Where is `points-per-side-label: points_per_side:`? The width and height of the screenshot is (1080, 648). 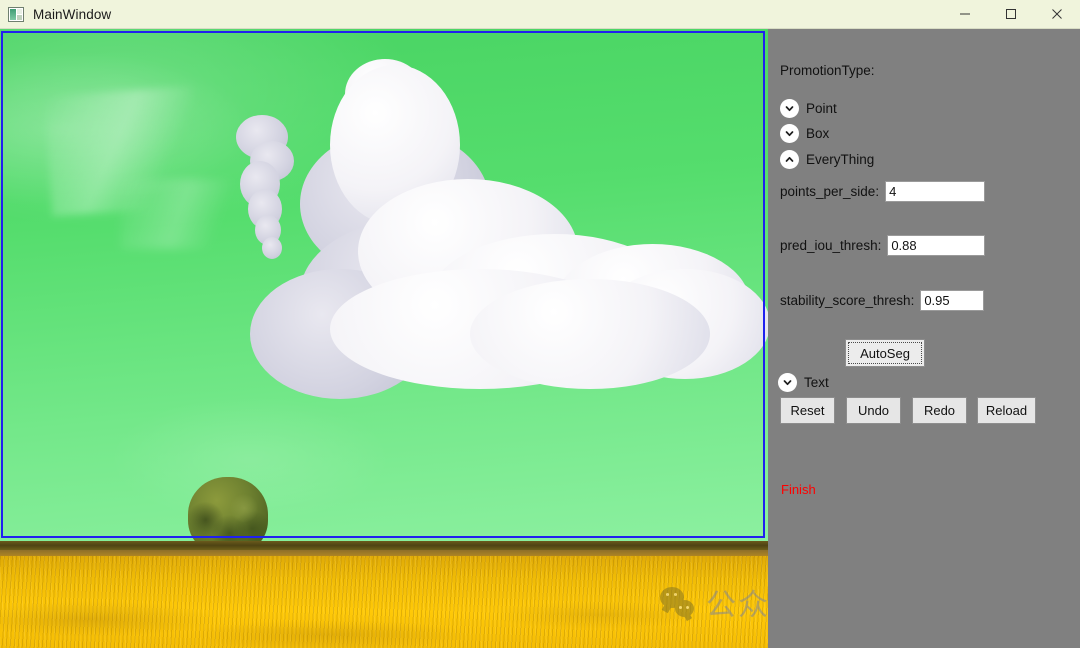 points-per-side-label: points_per_side: is located at coordinates (830, 191).